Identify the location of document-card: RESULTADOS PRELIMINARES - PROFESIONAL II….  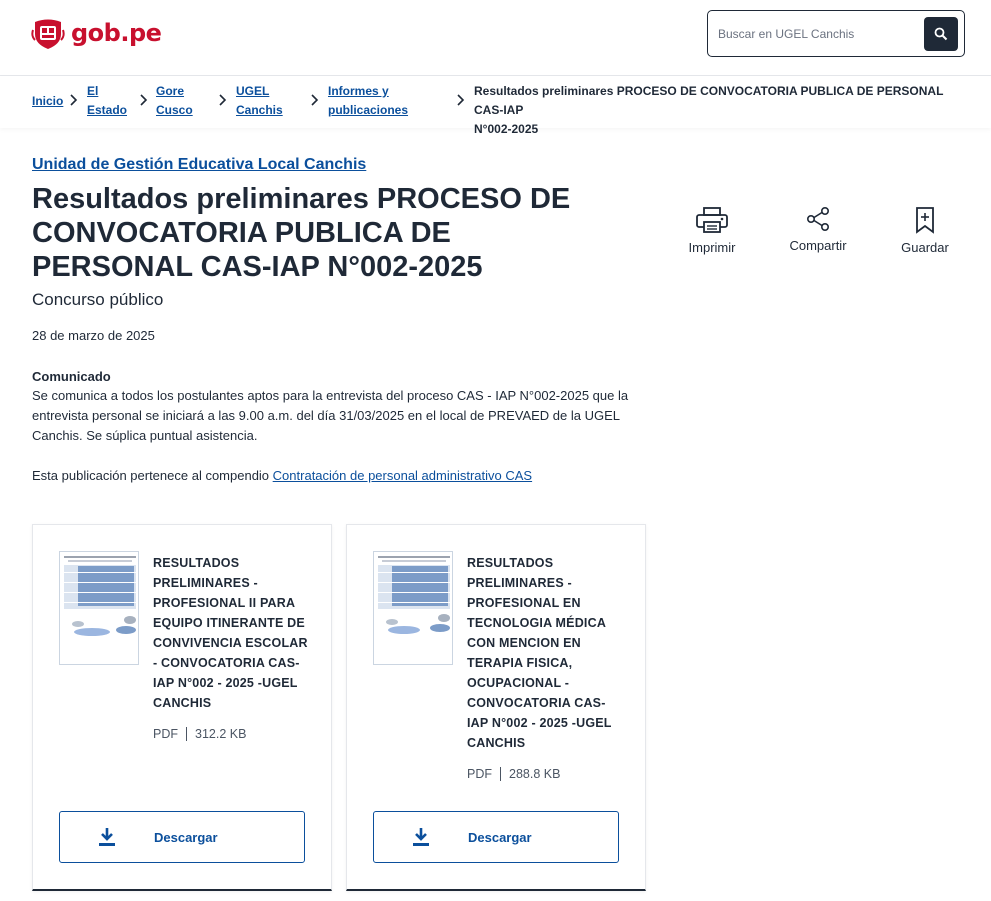
(182, 707).